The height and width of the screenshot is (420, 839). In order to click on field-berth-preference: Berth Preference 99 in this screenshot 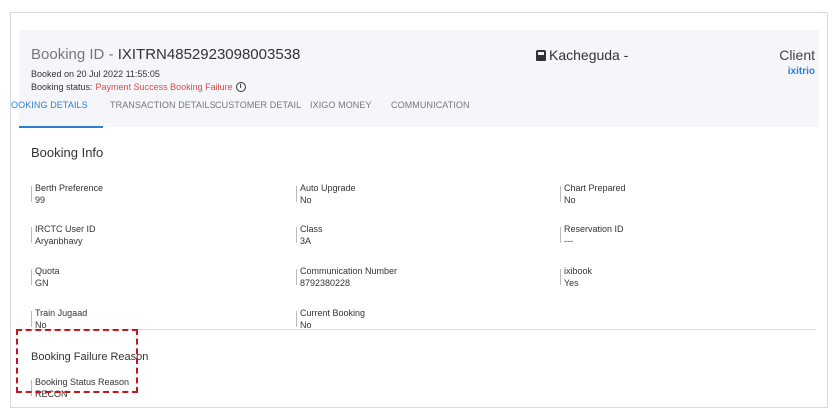, I will do `click(67, 194)`.